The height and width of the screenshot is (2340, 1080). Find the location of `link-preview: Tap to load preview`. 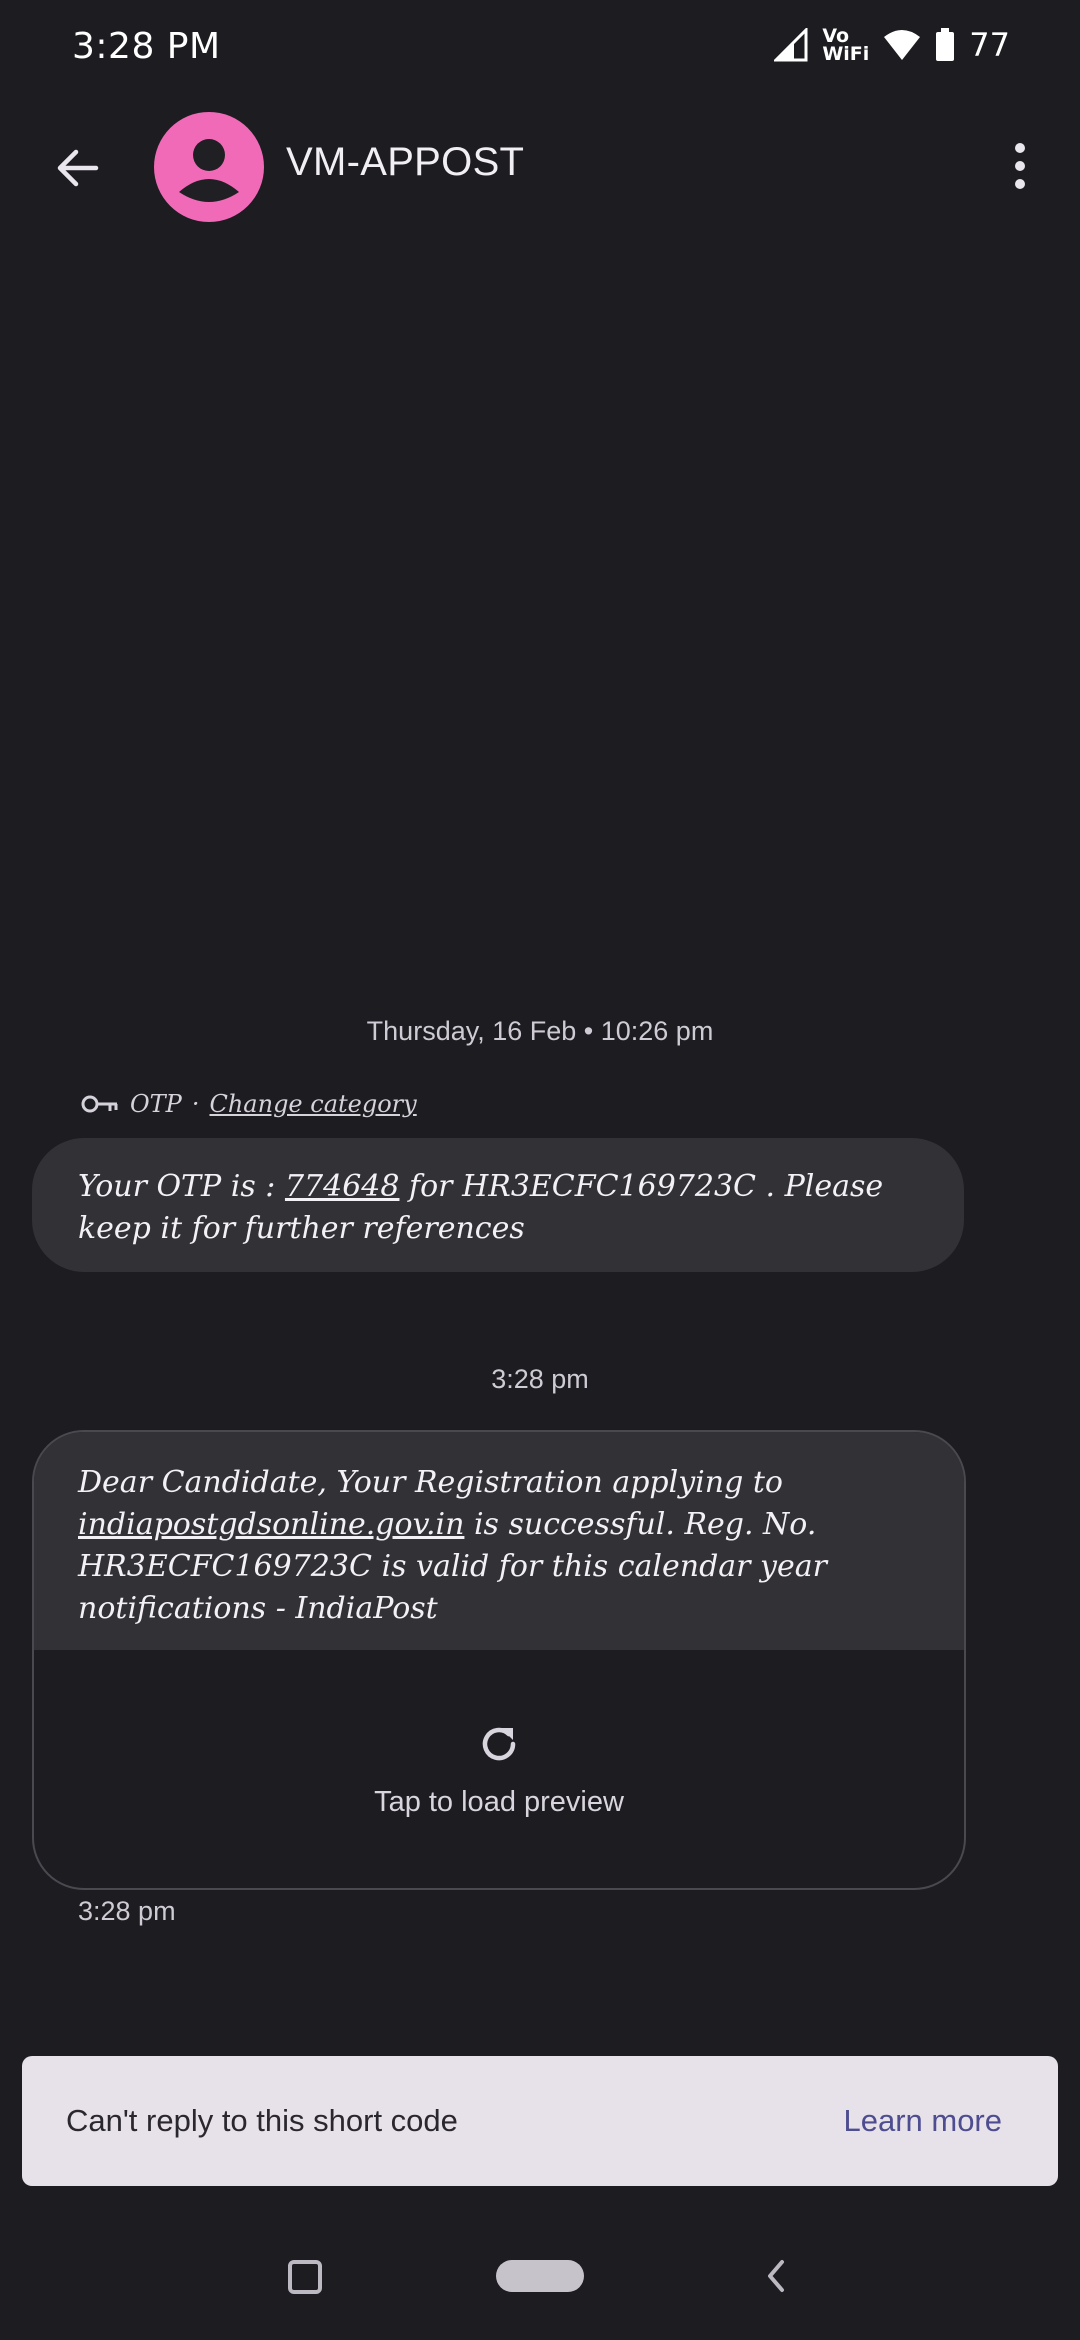

link-preview: Tap to load preview is located at coordinates (499, 1769).